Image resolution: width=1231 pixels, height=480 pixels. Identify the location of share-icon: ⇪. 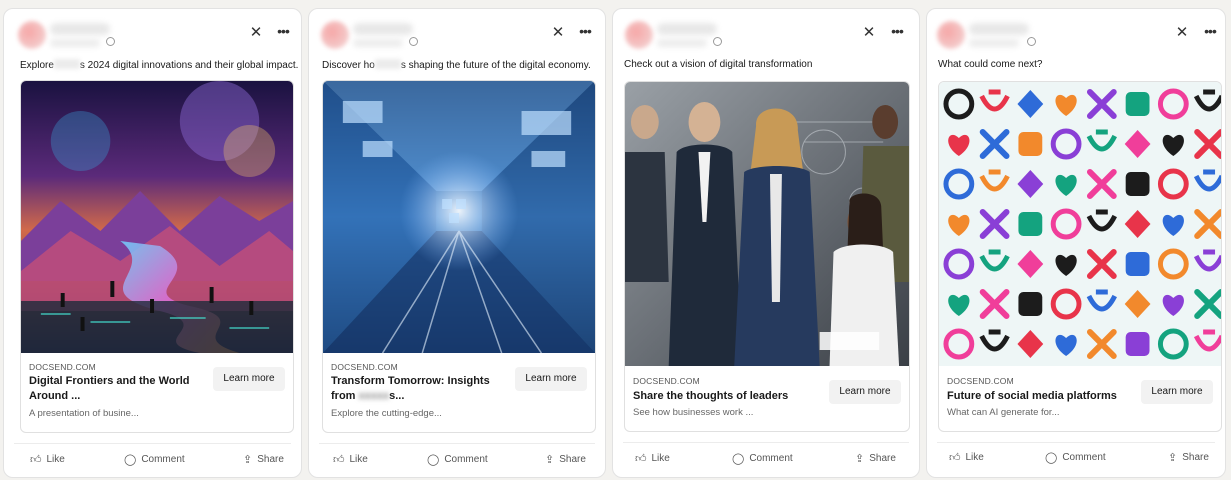
(550, 460).